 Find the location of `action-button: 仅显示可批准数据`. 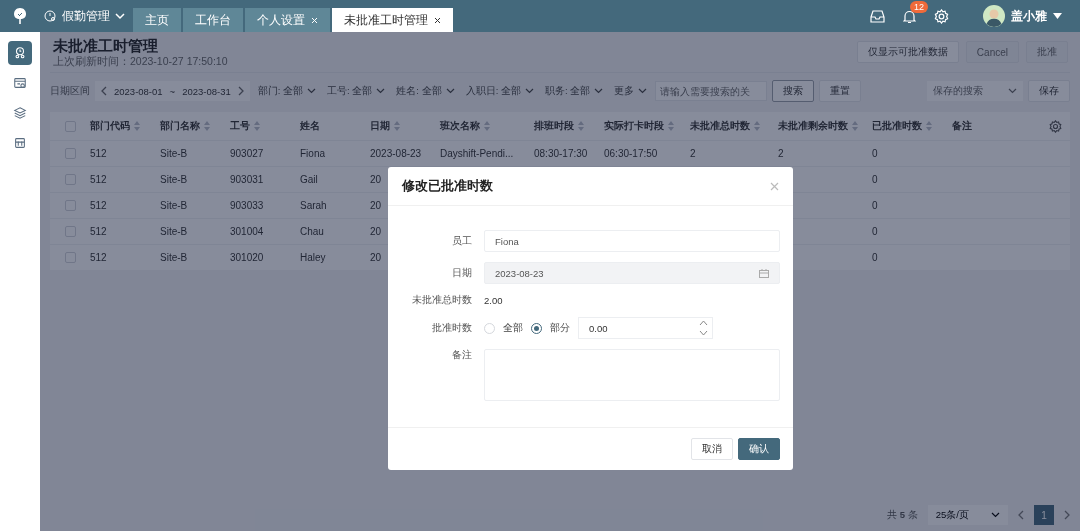

action-button: 仅显示可批准数据 is located at coordinates (907, 52).